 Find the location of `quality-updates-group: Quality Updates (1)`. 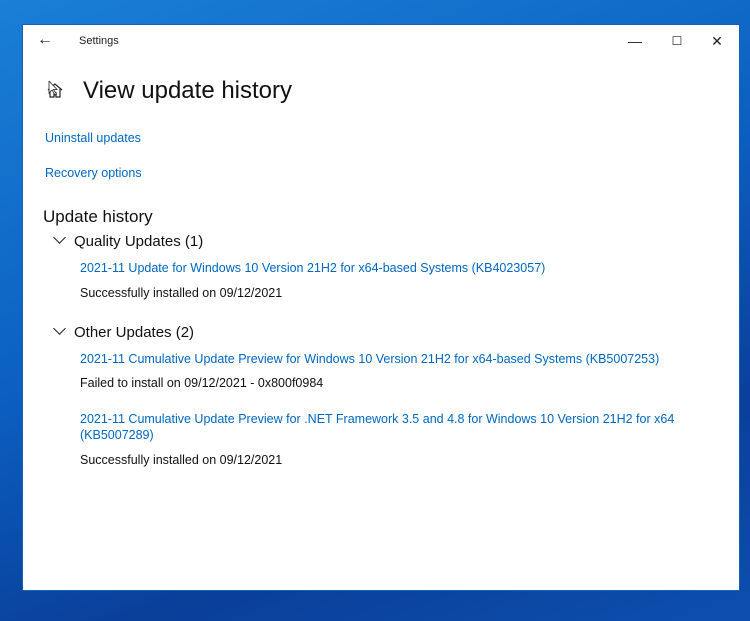

quality-updates-group: Quality Updates (1) is located at coordinates (128, 240).